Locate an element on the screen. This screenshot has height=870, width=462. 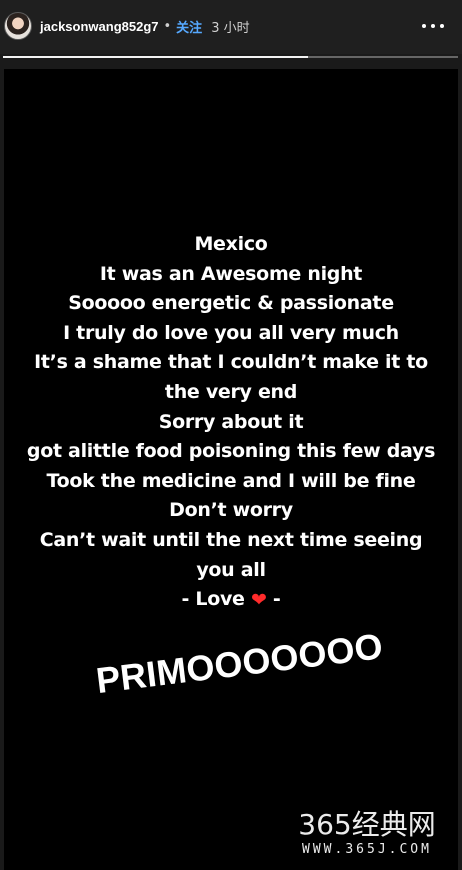
heart-icon: ❤ is located at coordinates (258, 600).